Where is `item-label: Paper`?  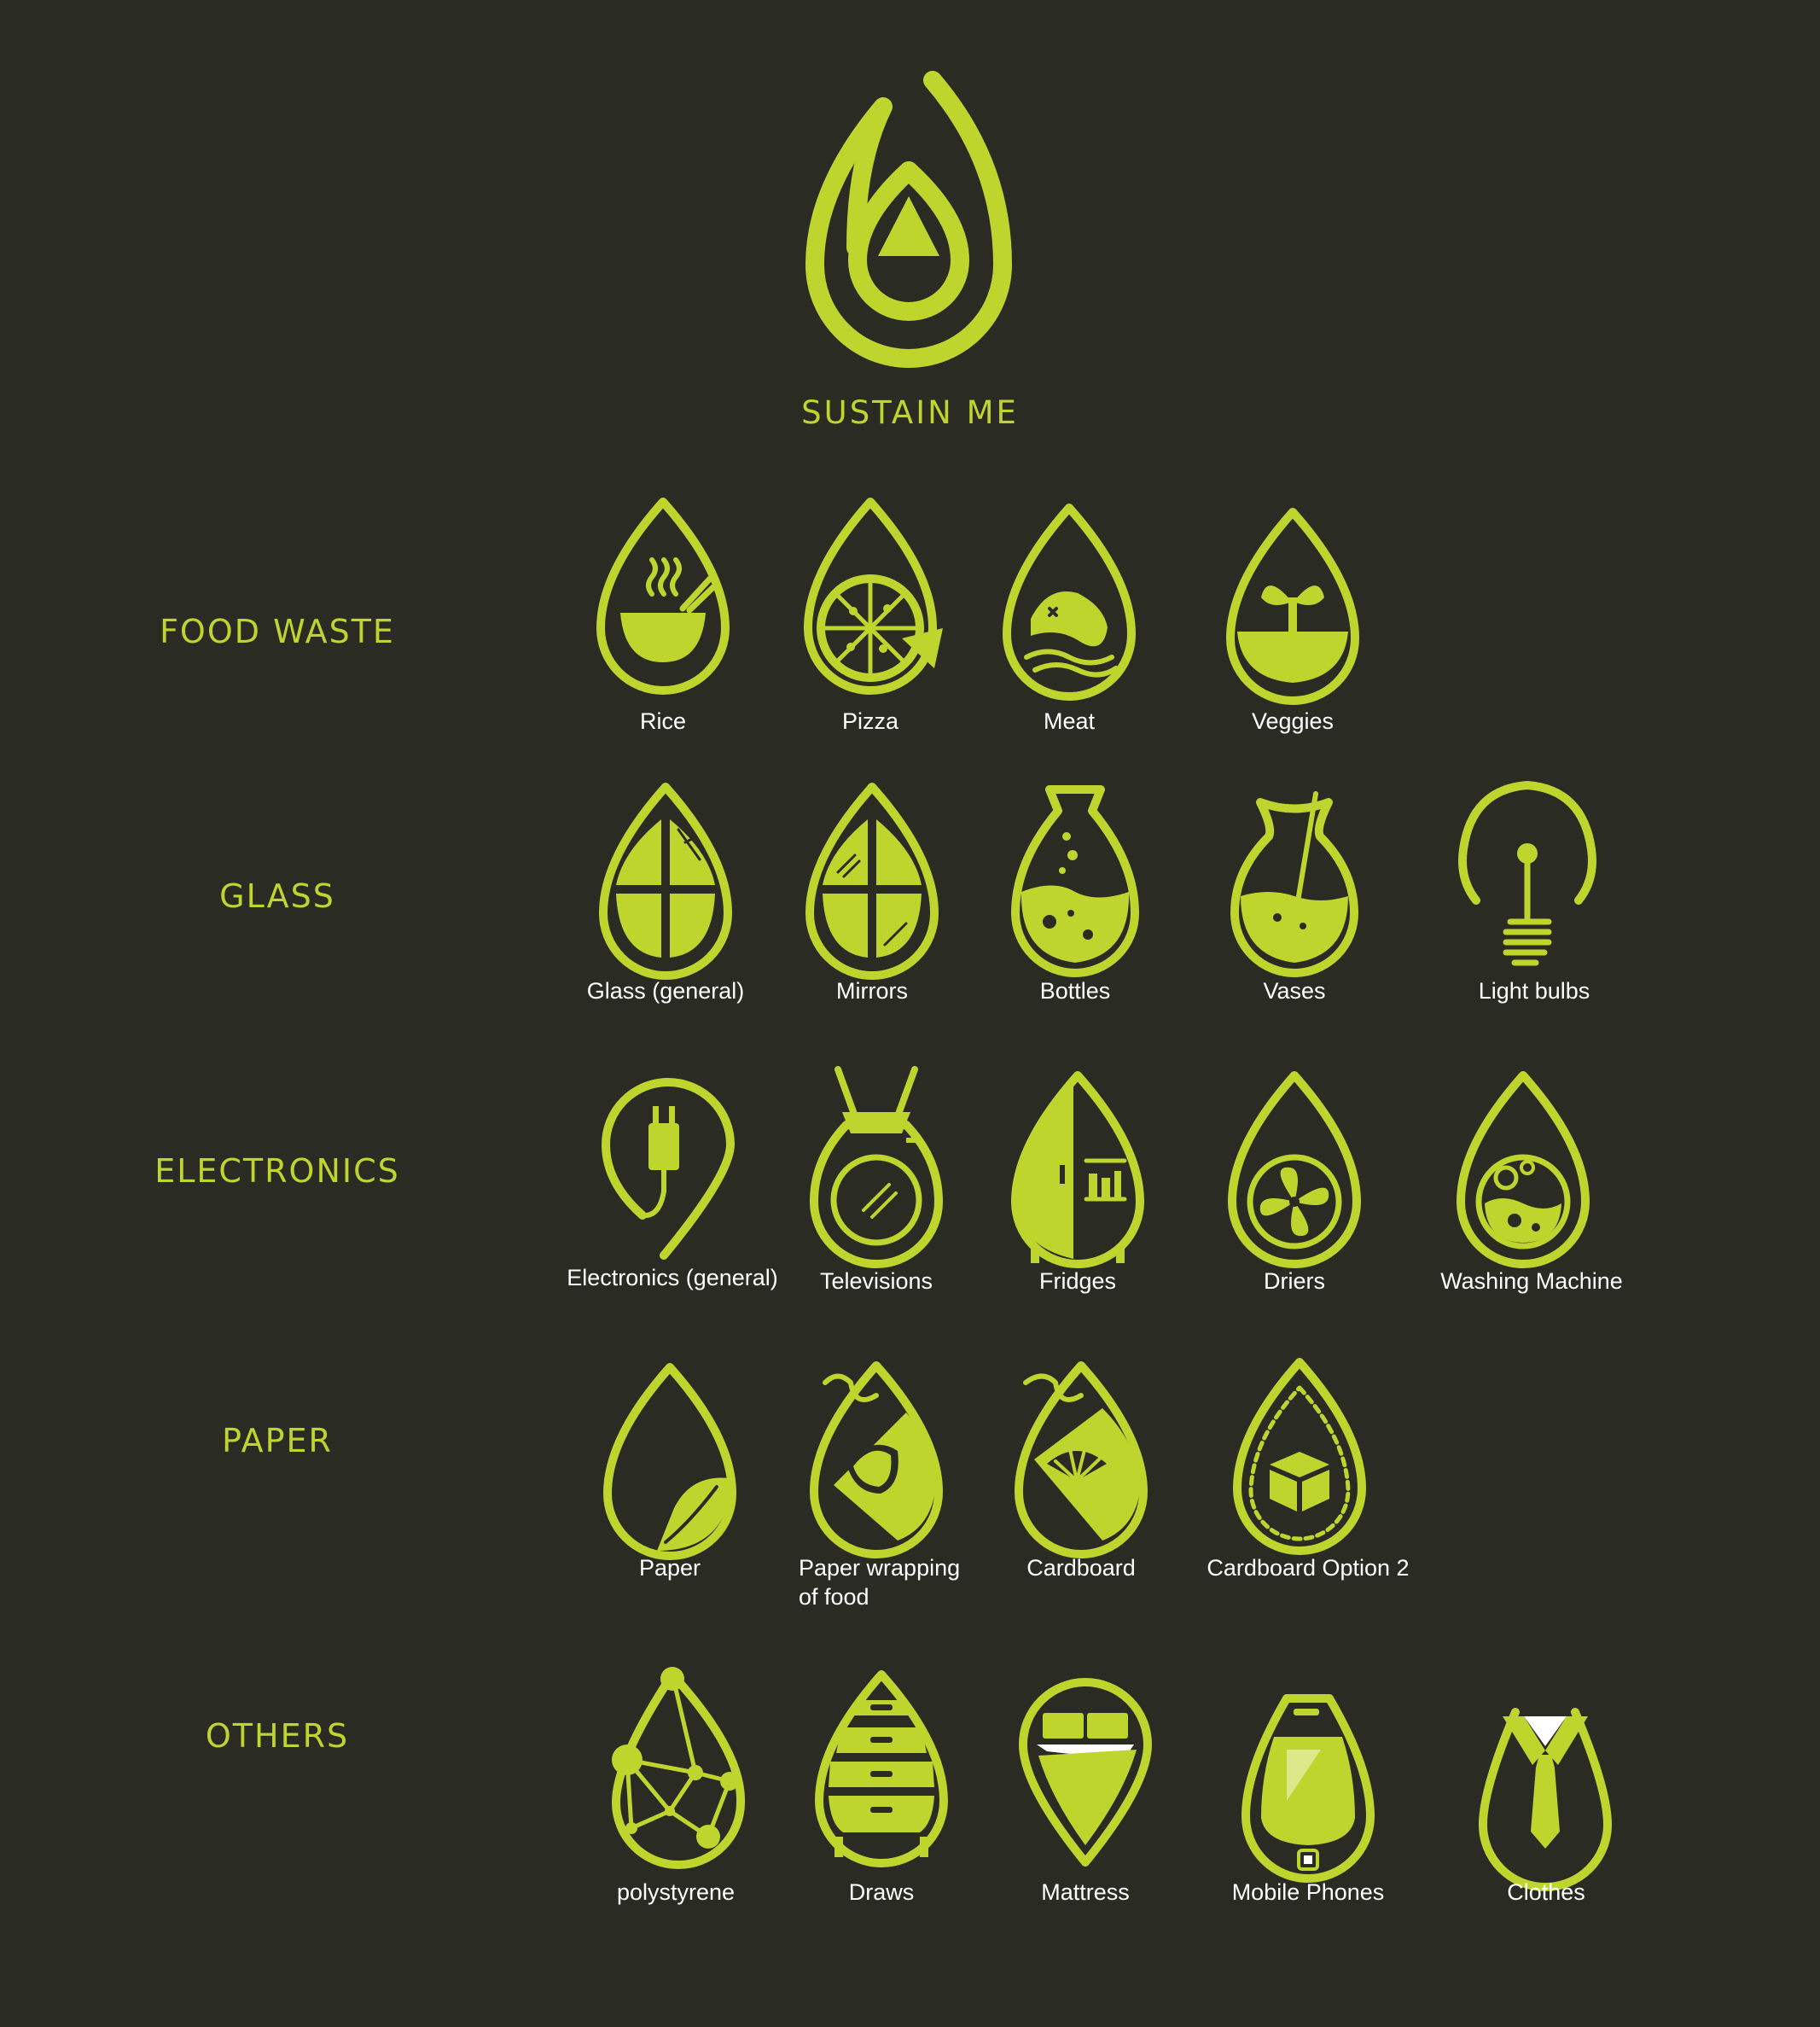
item-label: Paper is located at coordinates (669, 1568).